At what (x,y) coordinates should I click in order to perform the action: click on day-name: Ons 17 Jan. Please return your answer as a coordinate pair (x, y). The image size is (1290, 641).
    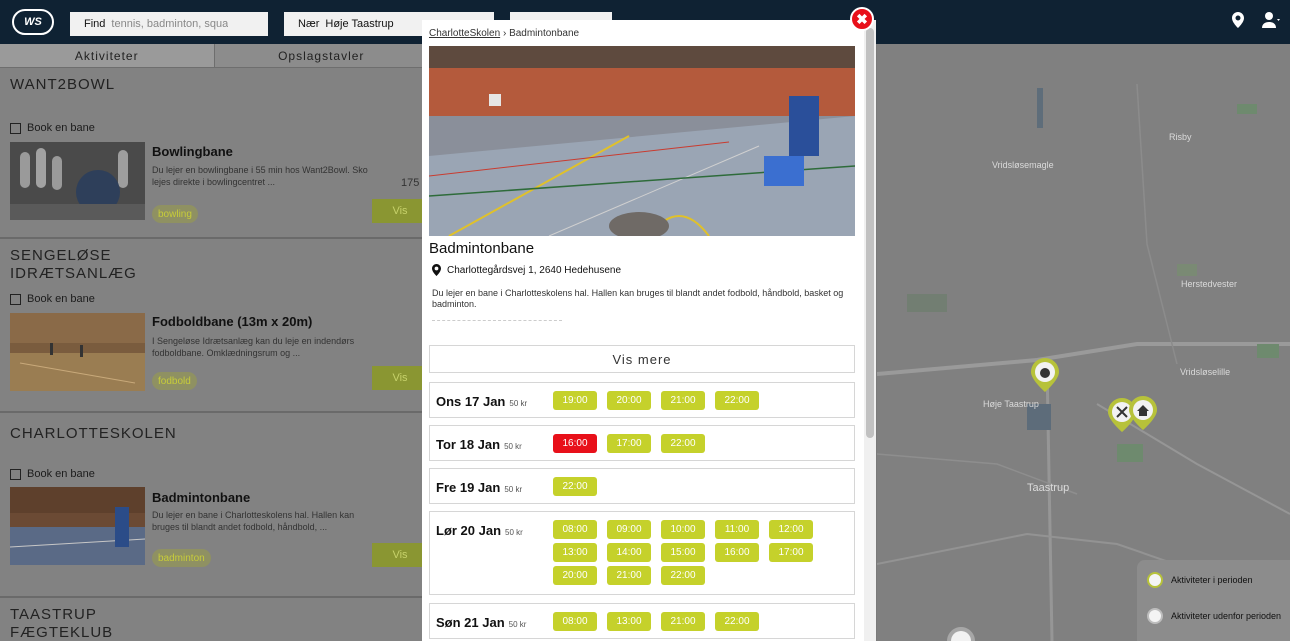
    Looking at the image, I should click on (471, 401).